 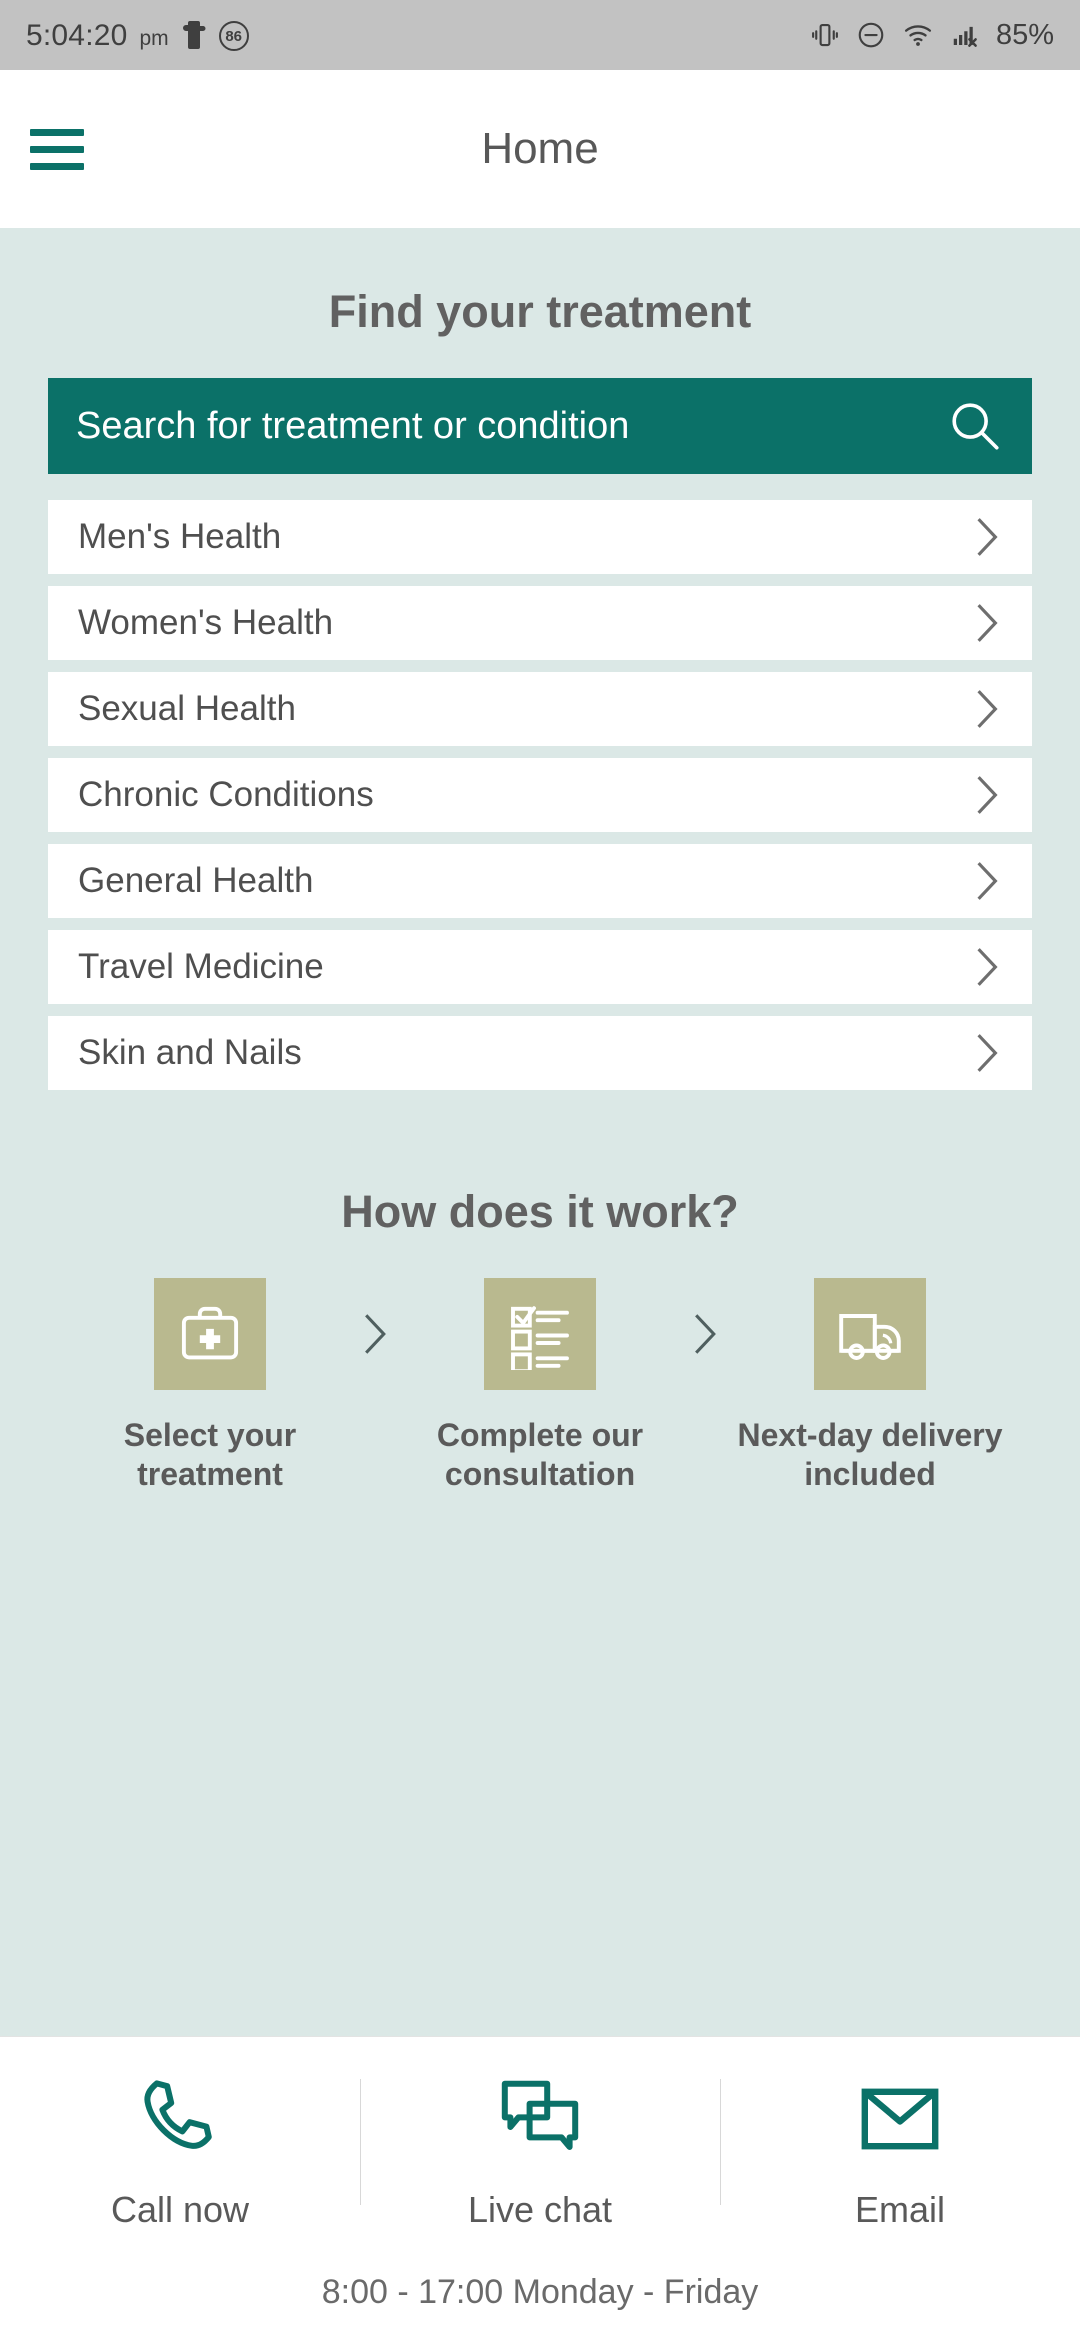 What do you see at coordinates (77, 35) in the screenshot?
I see `status-clock: 5:04:20` at bounding box center [77, 35].